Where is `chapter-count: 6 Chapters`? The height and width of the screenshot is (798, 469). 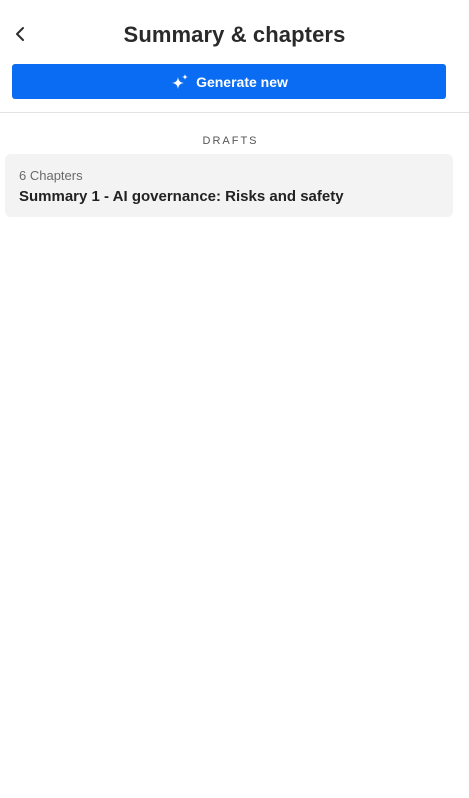 chapter-count: 6 Chapters is located at coordinates (51, 175).